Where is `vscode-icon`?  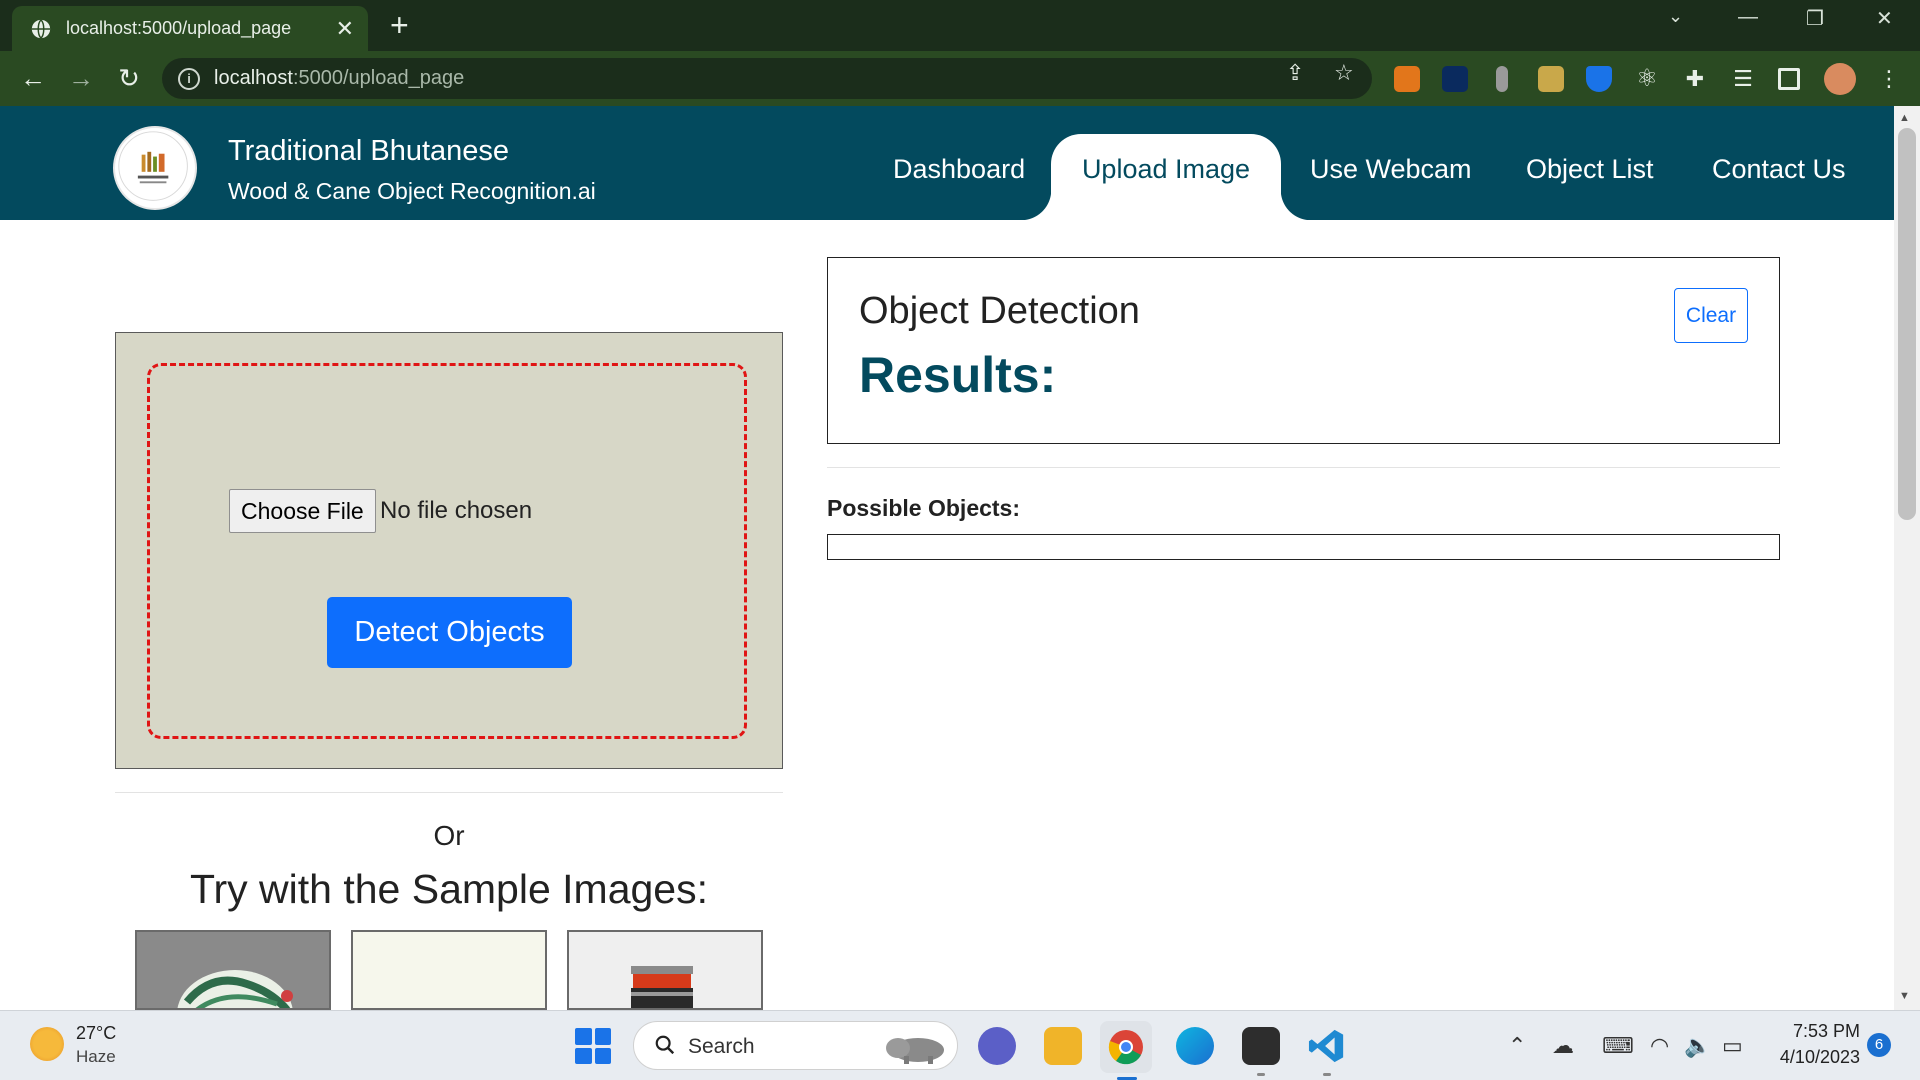 vscode-icon is located at coordinates (1327, 1046).